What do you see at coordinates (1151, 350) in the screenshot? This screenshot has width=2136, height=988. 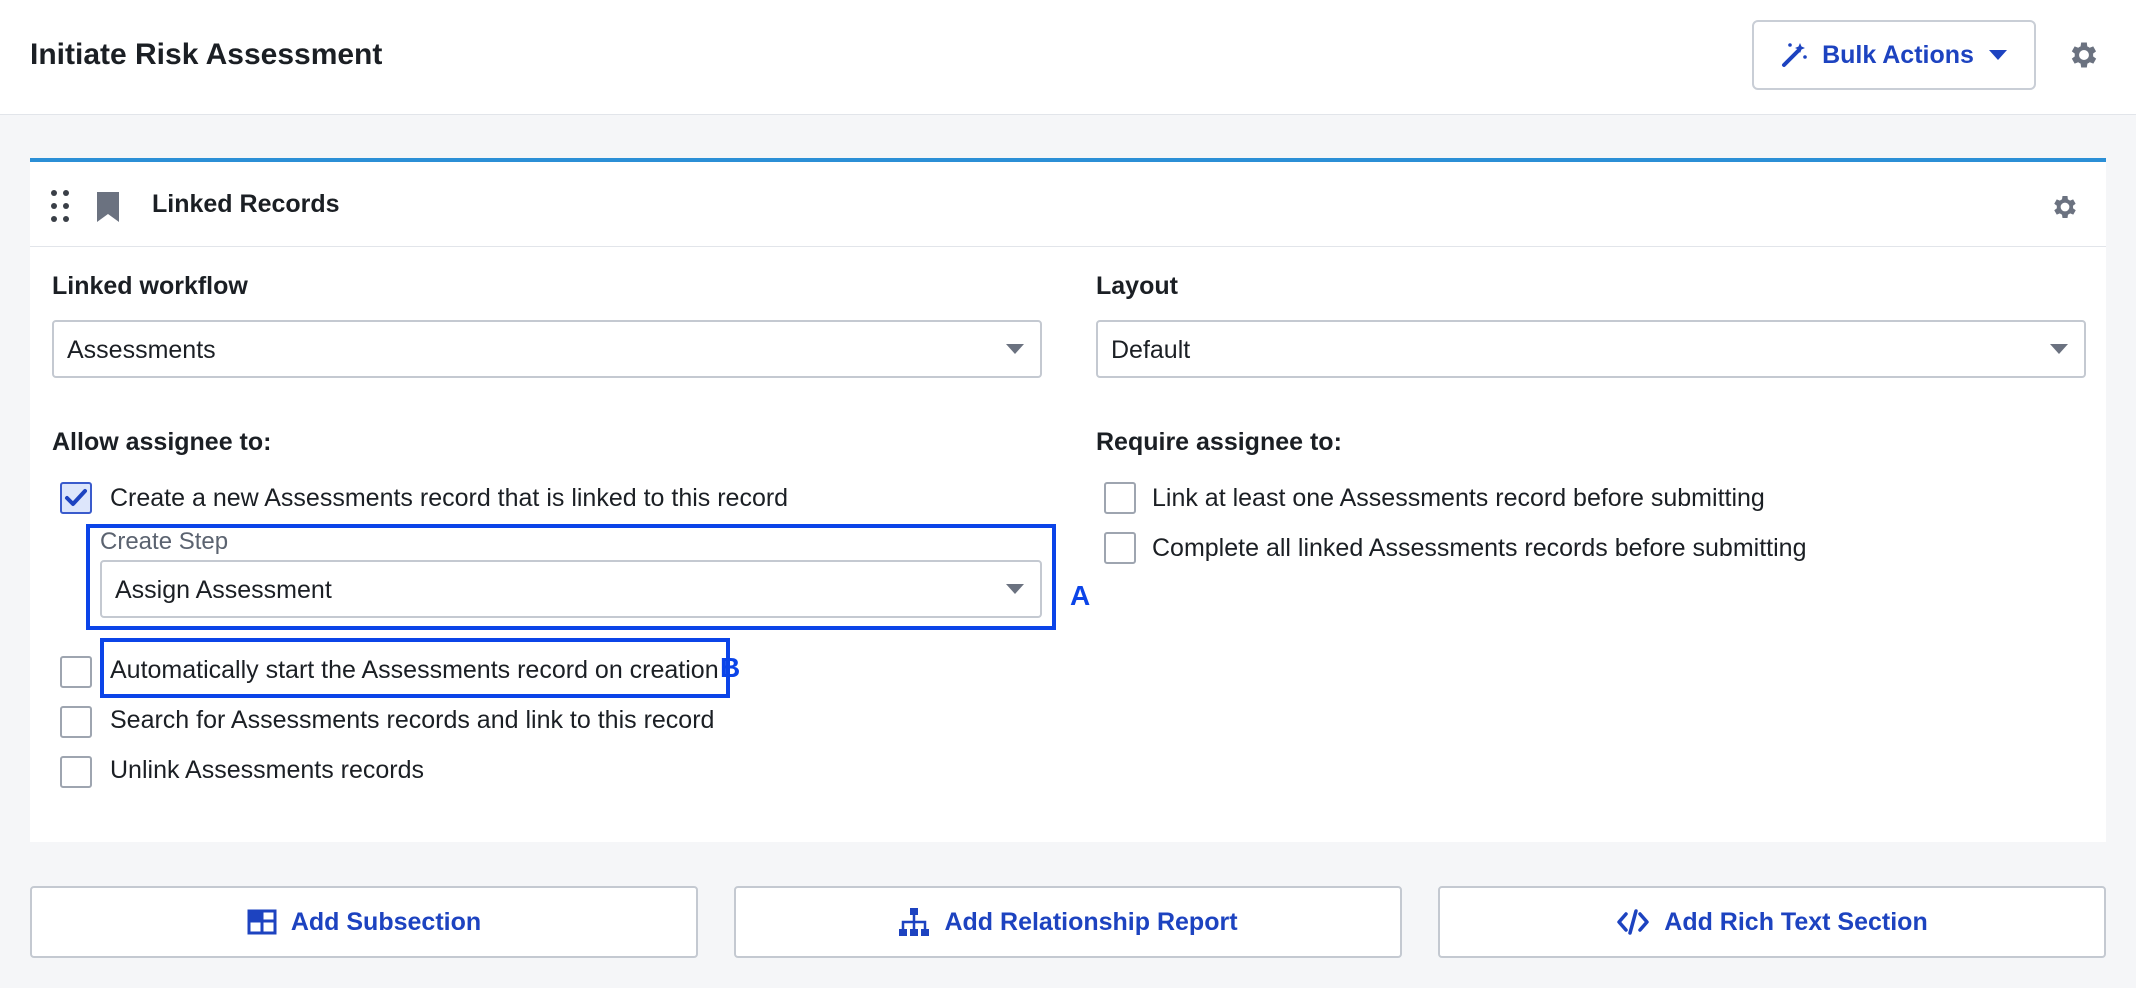 I see `layout-value: Default` at bounding box center [1151, 350].